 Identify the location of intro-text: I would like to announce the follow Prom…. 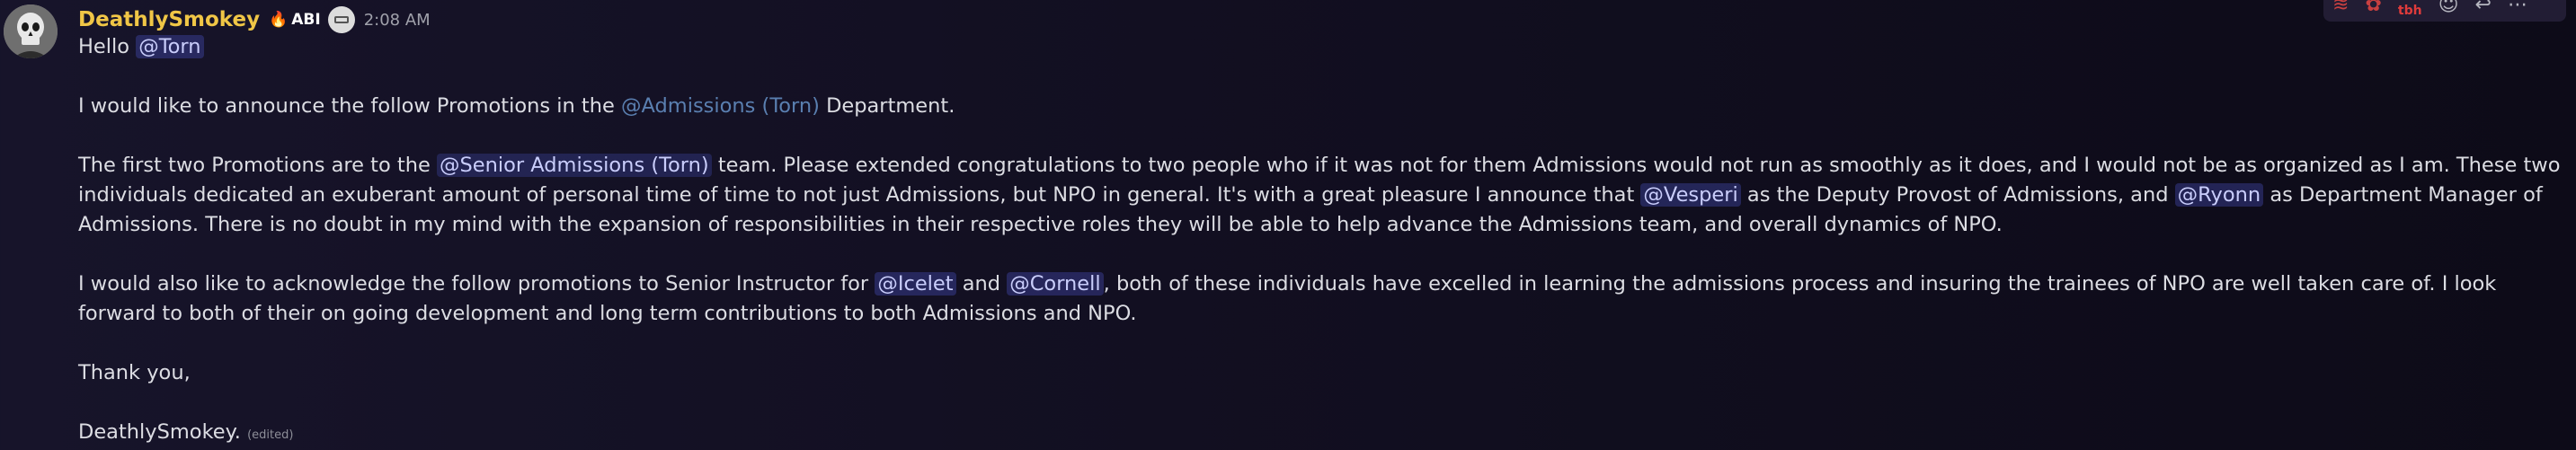
(350, 106).